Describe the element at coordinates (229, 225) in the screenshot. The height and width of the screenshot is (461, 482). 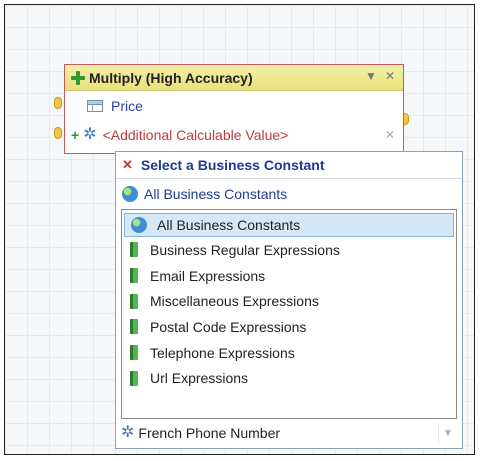
I see `list-item-label: All Business Constants` at that location.